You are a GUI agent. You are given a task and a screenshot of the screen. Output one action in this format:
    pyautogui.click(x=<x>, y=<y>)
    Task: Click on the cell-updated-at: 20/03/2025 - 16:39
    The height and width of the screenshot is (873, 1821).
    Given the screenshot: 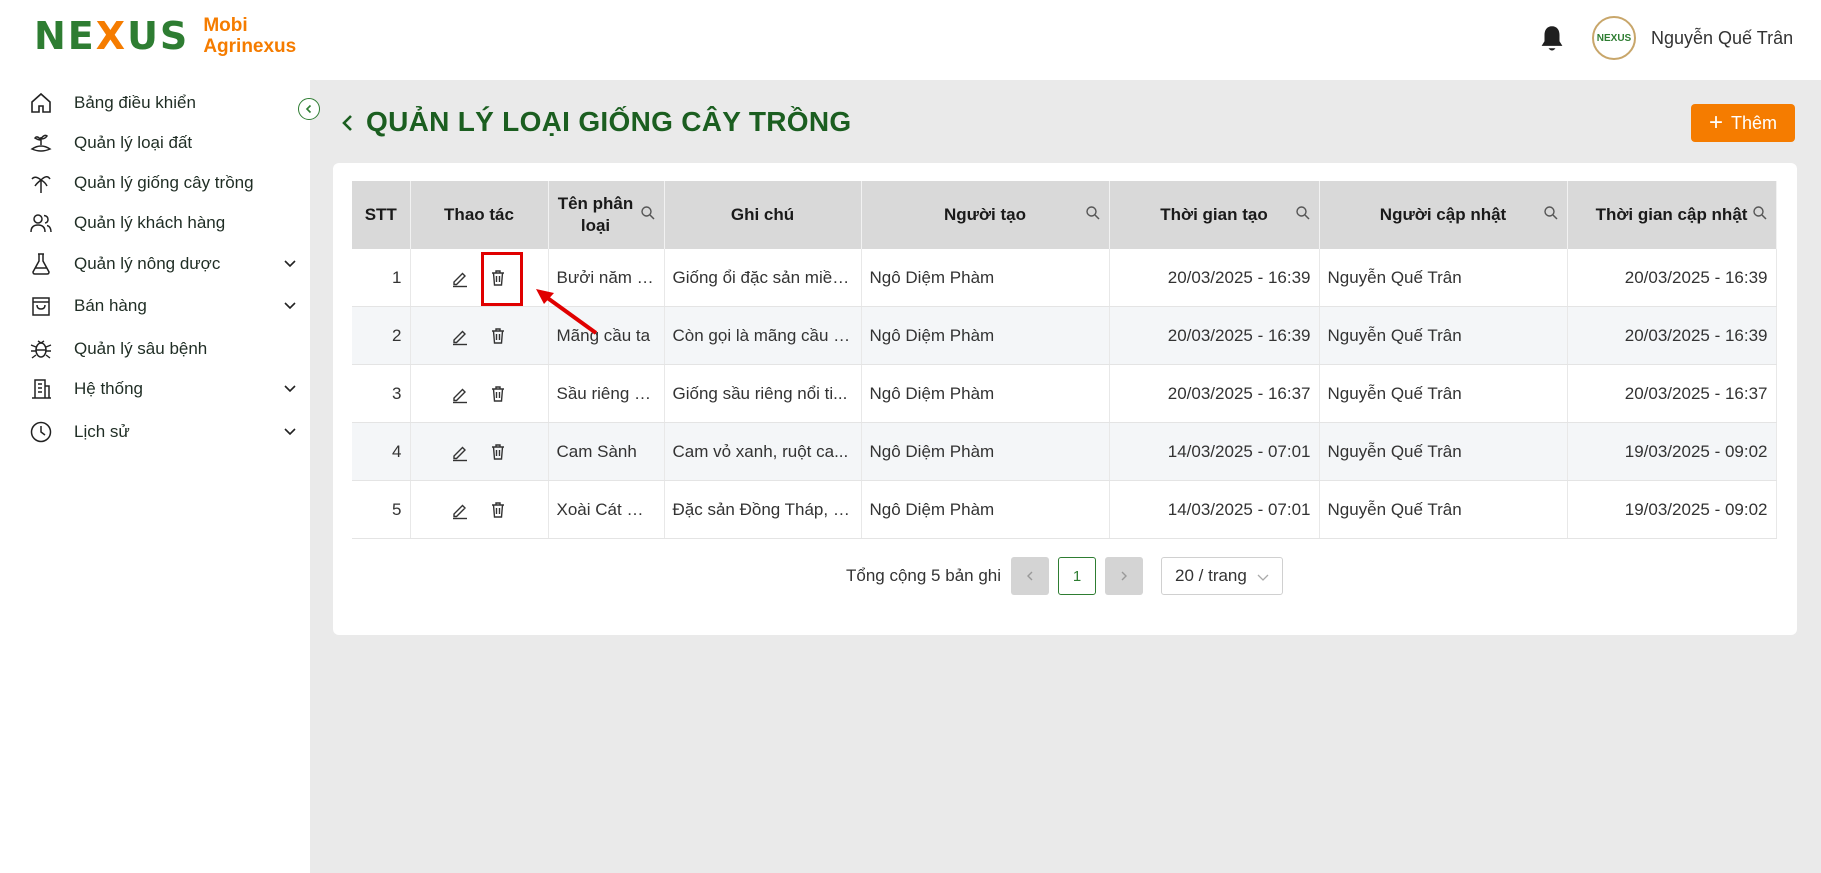 What is the action you would take?
    pyautogui.click(x=1672, y=335)
    